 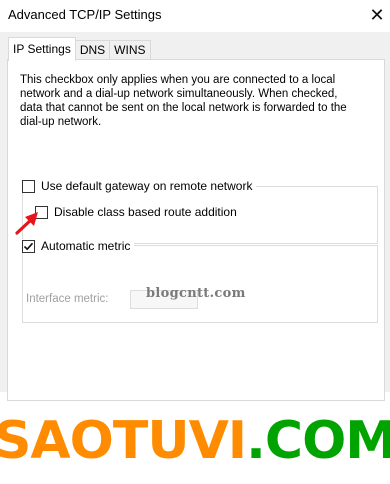 I want to click on automatic-metric-checkbox: Automatic metric, so click(x=78, y=246).